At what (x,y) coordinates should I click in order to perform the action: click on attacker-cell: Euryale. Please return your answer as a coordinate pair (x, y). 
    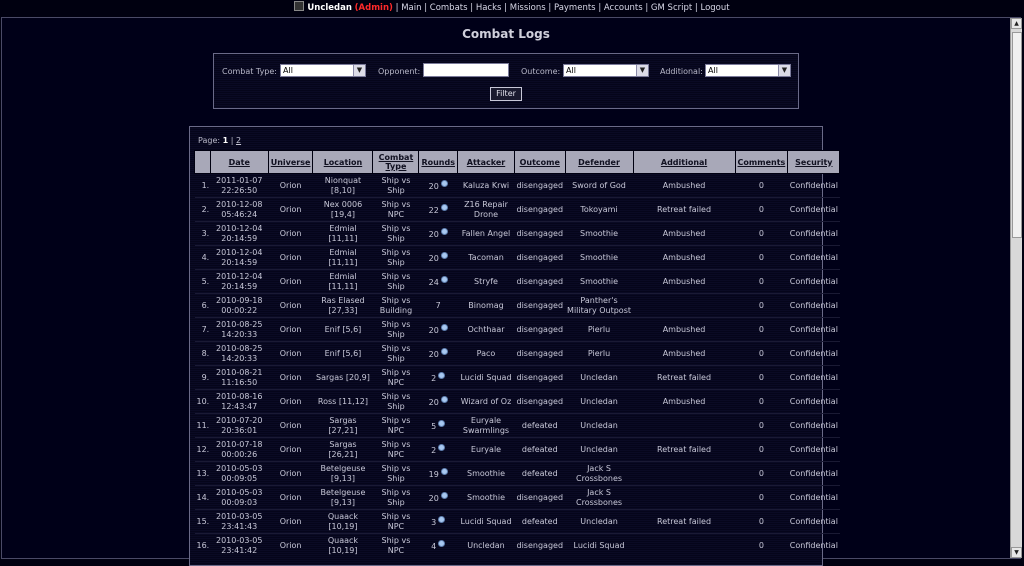
    Looking at the image, I should click on (486, 449).